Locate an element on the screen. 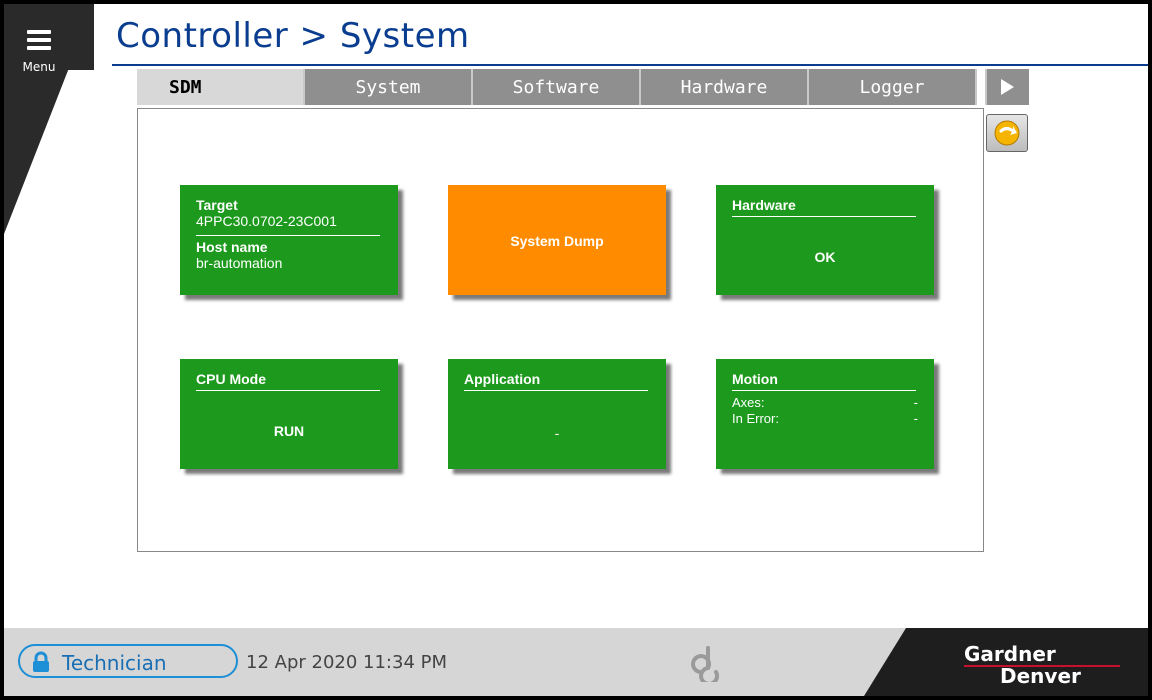  axes-label: Axes: is located at coordinates (748, 402).